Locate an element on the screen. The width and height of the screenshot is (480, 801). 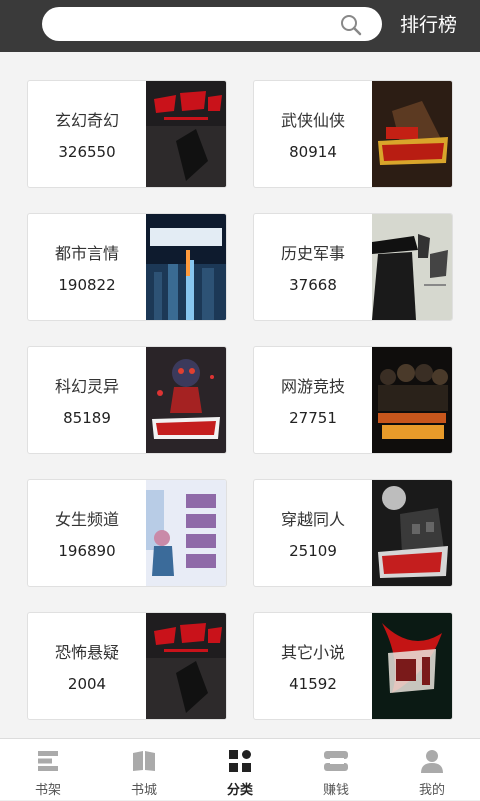
ranking-link: 排行榜 is located at coordinates (432, 25).